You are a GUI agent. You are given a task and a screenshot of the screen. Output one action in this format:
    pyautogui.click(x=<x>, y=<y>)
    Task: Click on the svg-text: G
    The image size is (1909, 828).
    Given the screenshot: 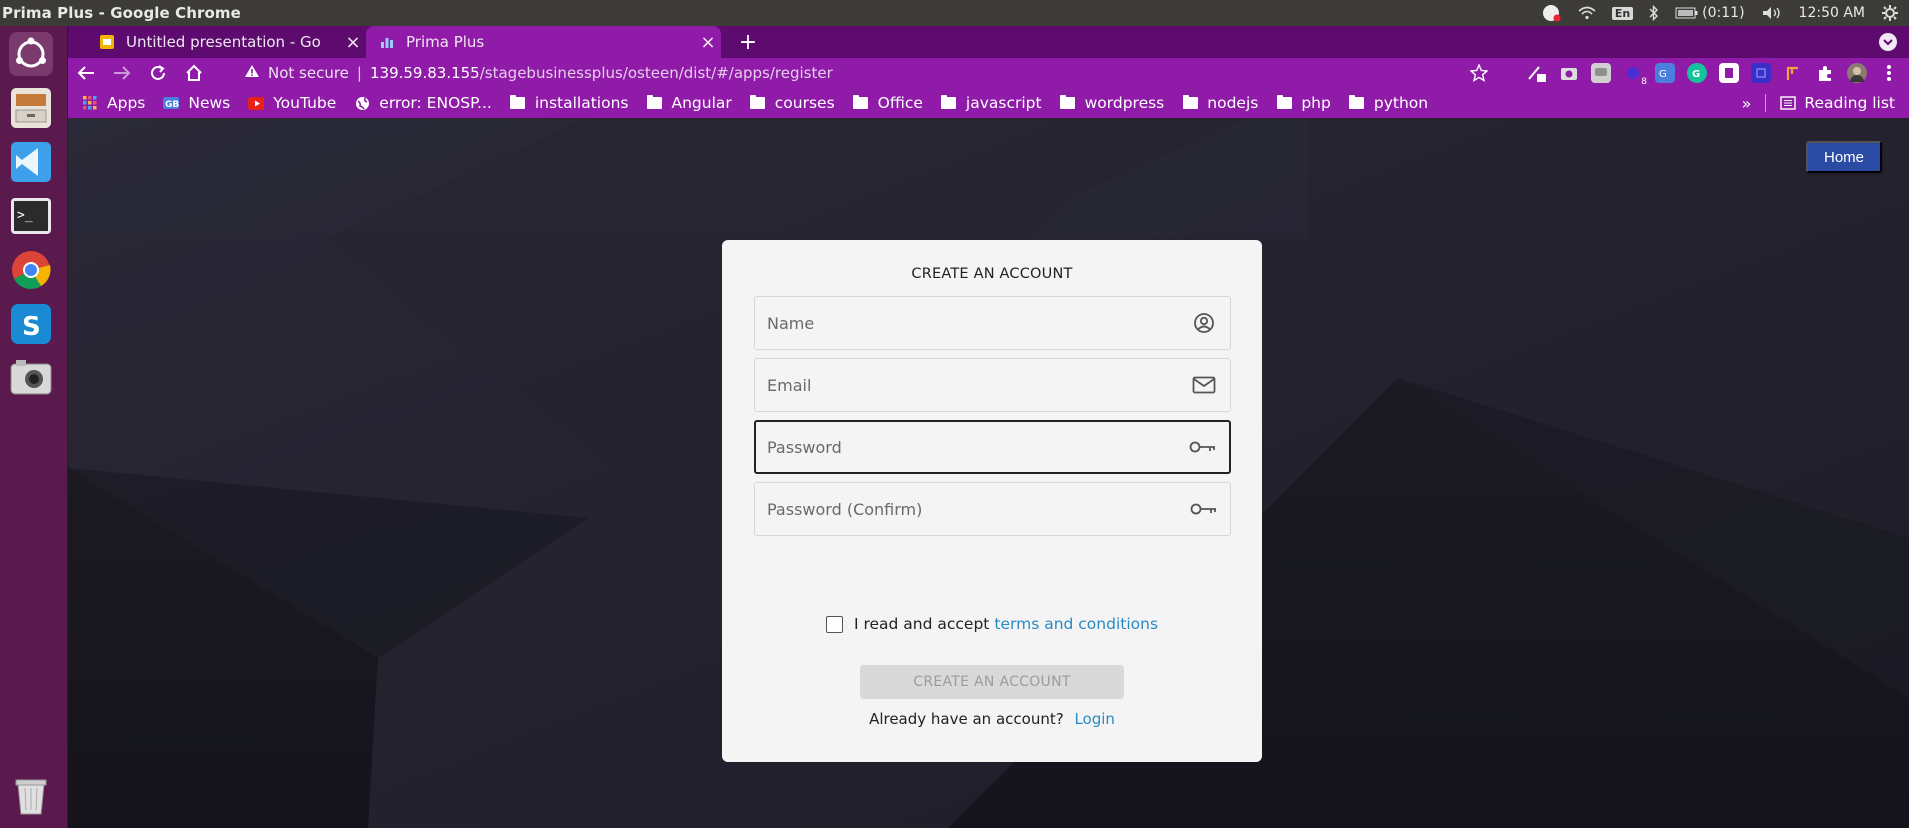 What is the action you would take?
    pyautogui.click(x=1696, y=74)
    